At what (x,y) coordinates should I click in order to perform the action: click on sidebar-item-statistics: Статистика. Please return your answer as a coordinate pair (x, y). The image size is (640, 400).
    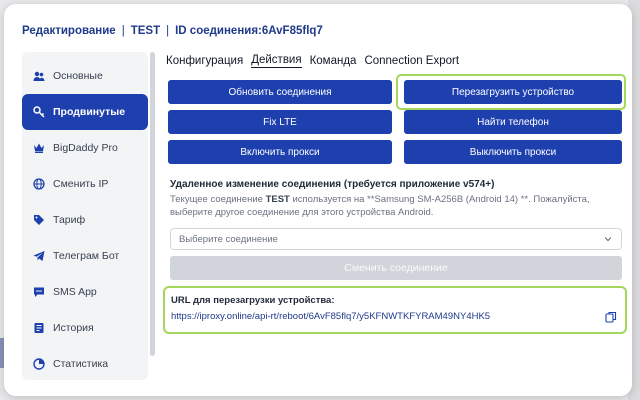
    Looking at the image, I should click on (85, 364).